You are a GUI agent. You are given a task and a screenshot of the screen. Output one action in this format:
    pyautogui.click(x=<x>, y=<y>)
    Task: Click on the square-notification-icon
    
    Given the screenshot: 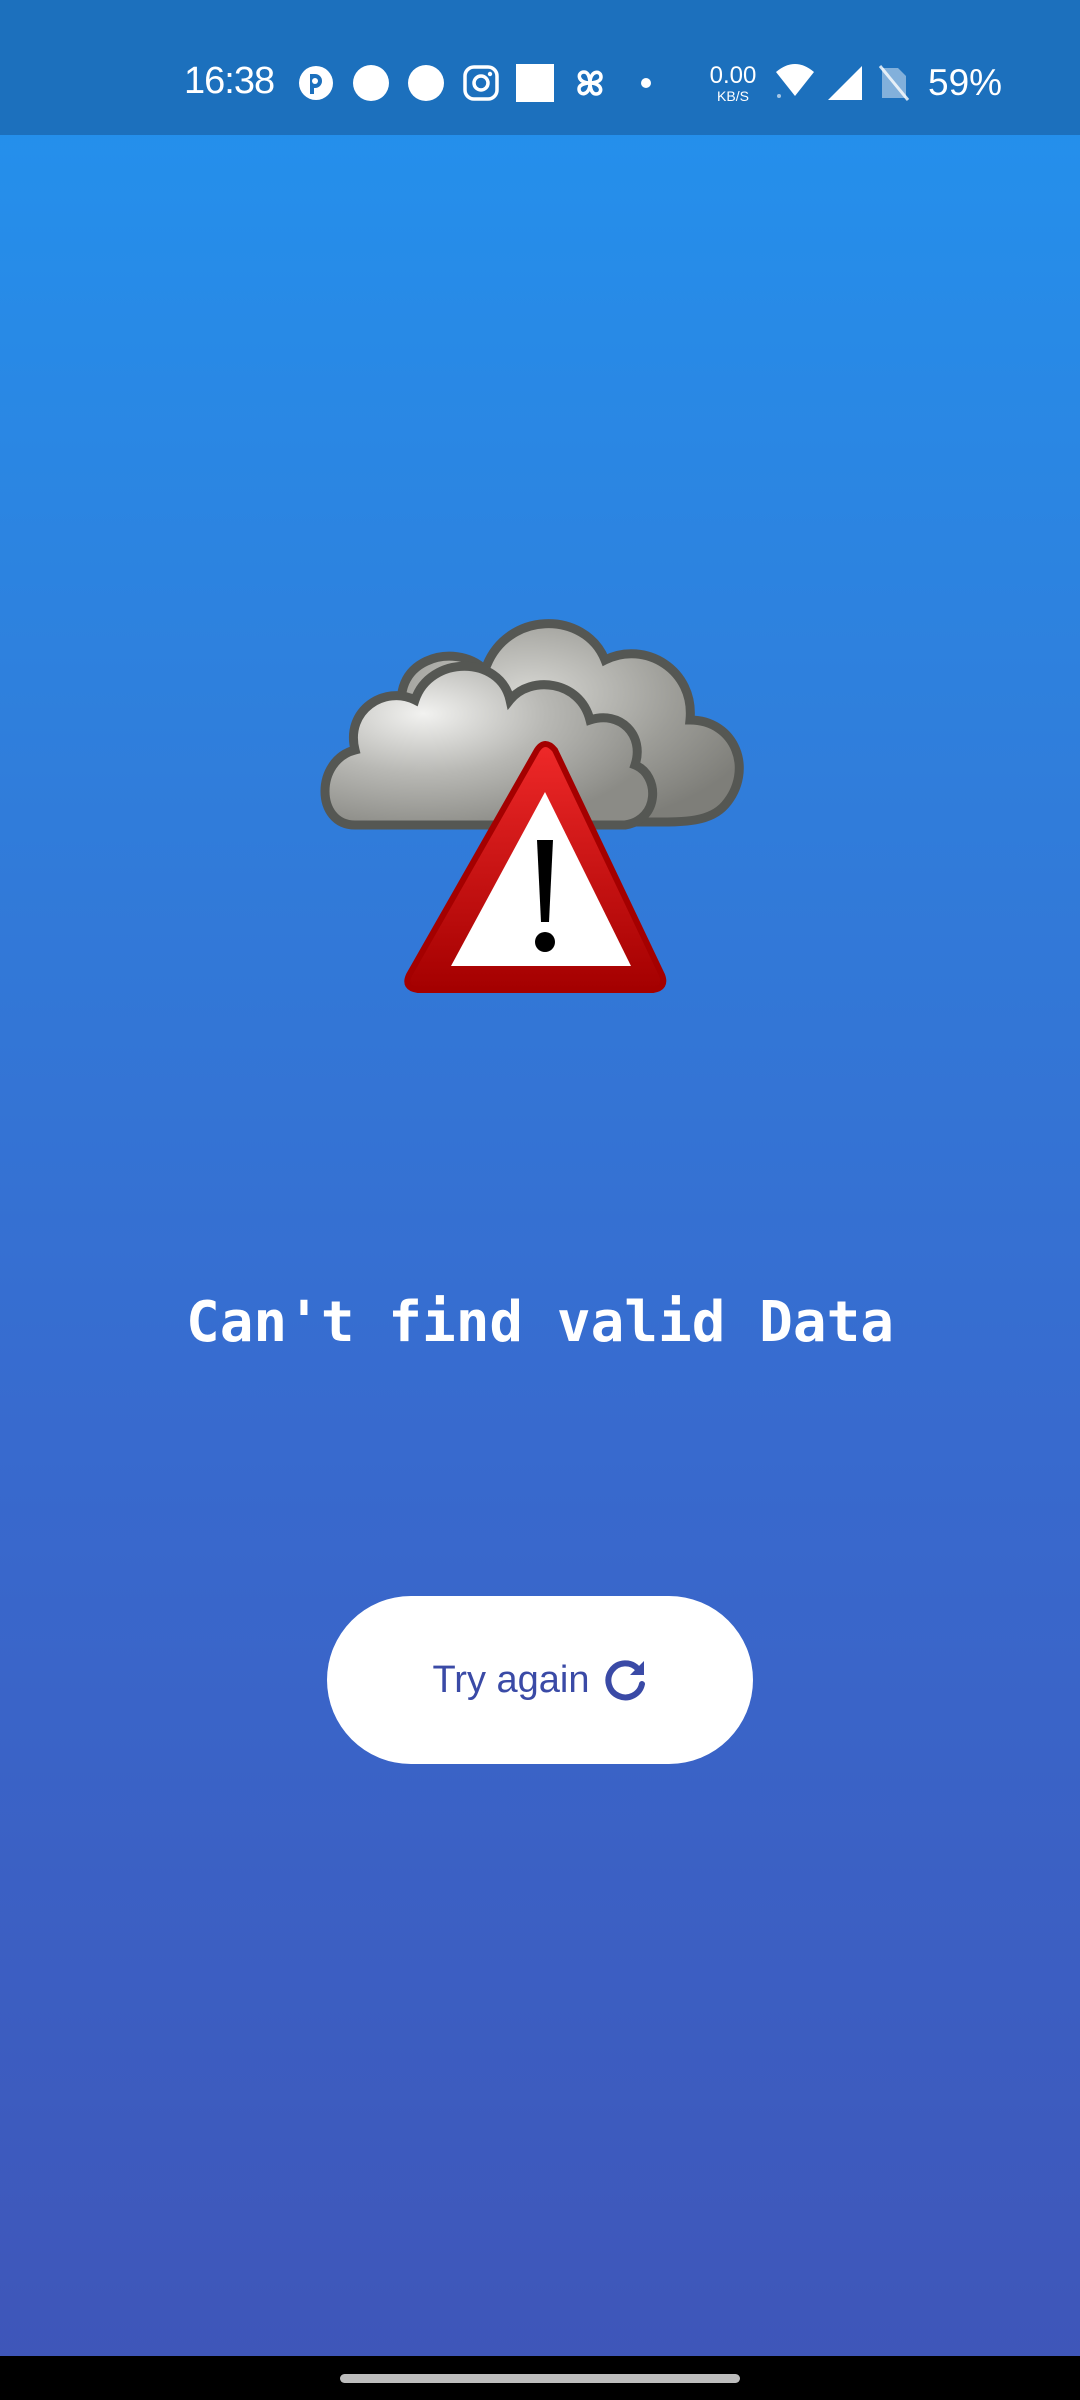 What is the action you would take?
    pyautogui.click(x=535, y=83)
    